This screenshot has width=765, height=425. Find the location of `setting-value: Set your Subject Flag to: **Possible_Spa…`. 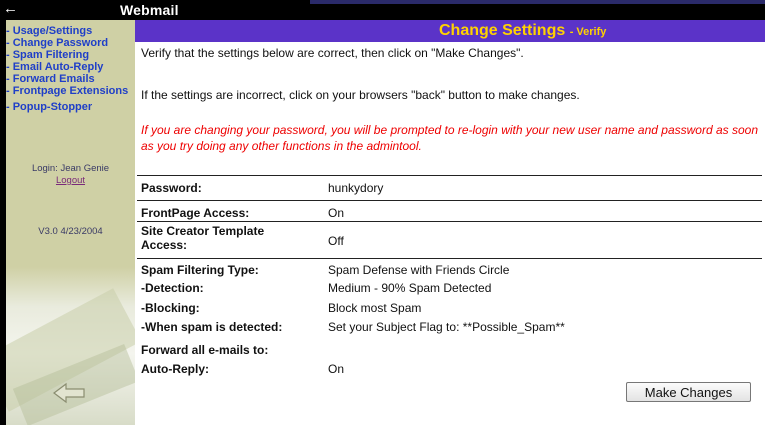

setting-value: Set your Subject Flag to: **Possible_Spa… is located at coordinates (446, 327).